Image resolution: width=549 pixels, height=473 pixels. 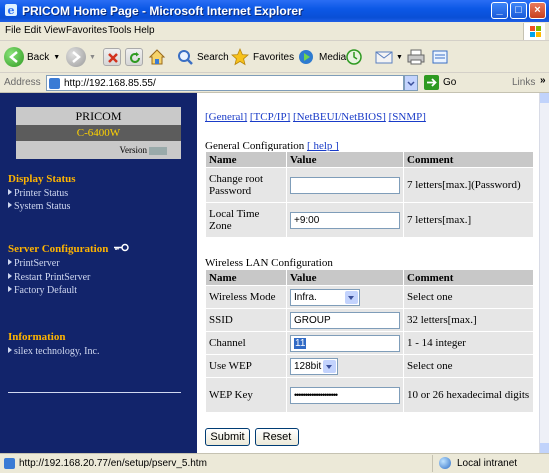 I want to click on row-comment: 32 letters[max.], so click(x=468, y=320).